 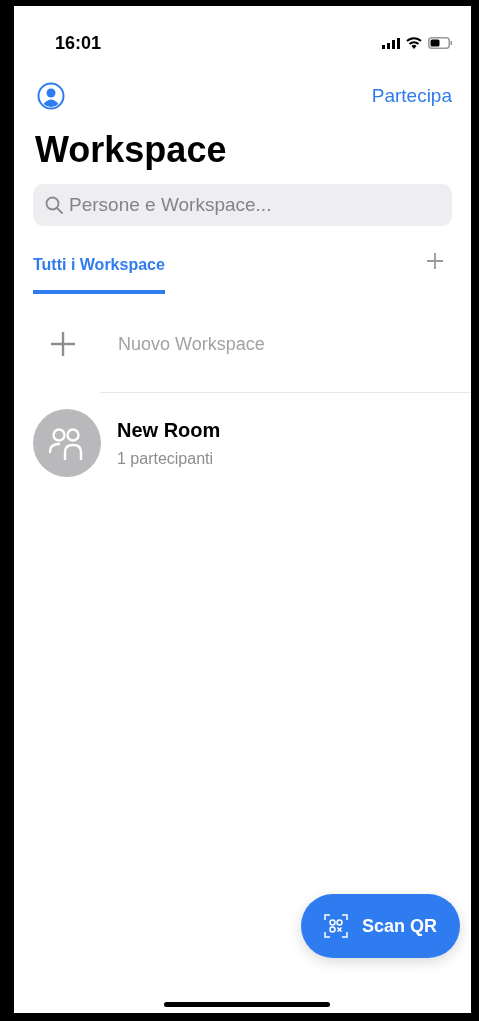 What do you see at coordinates (380, 926) in the screenshot?
I see `scan-qr-button: Scan QR` at bounding box center [380, 926].